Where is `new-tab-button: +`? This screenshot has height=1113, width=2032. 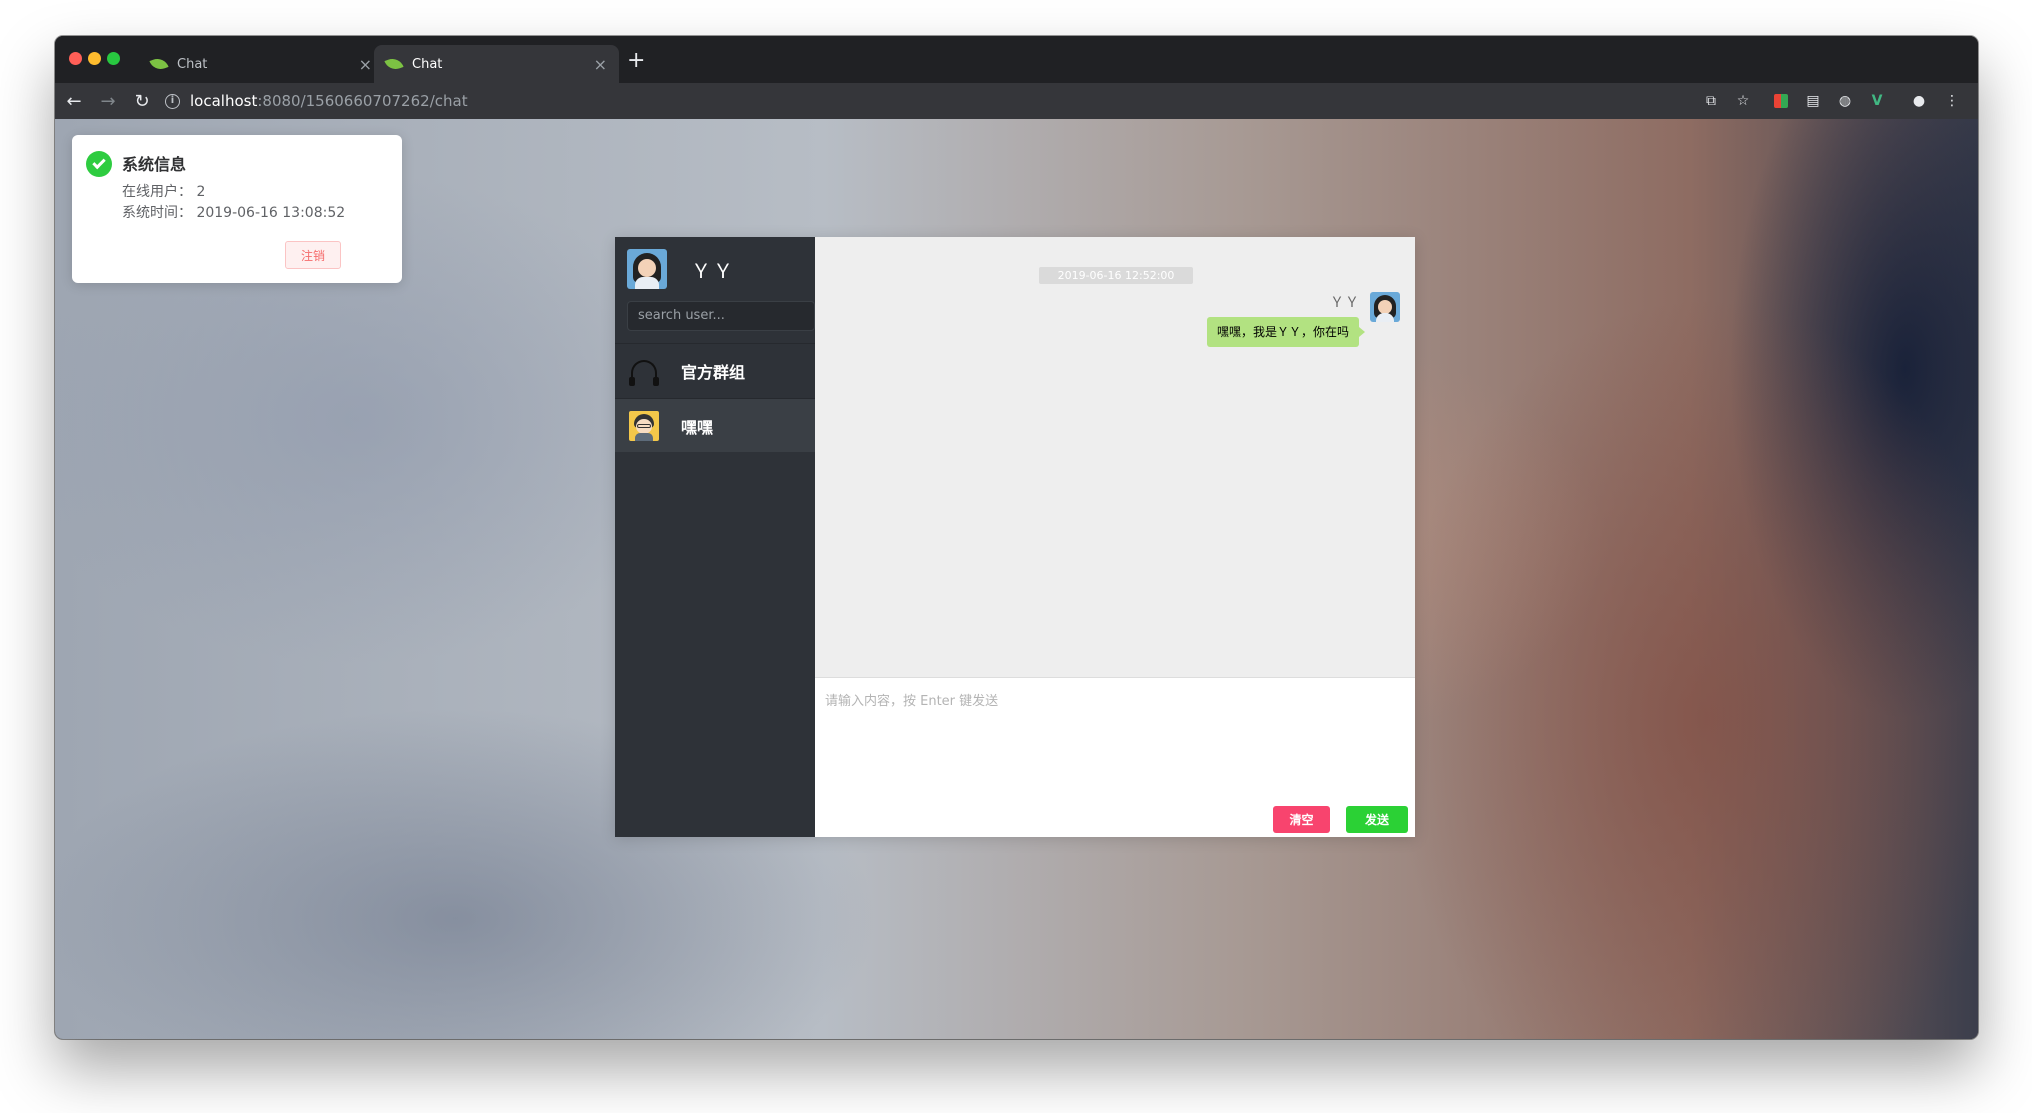 new-tab-button: + is located at coordinates (636, 61).